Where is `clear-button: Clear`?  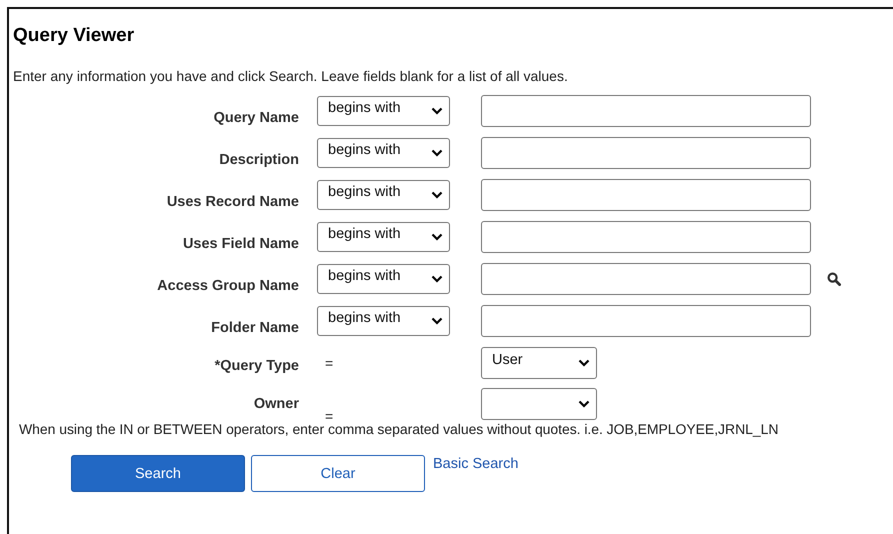
clear-button: Clear is located at coordinates (338, 473).